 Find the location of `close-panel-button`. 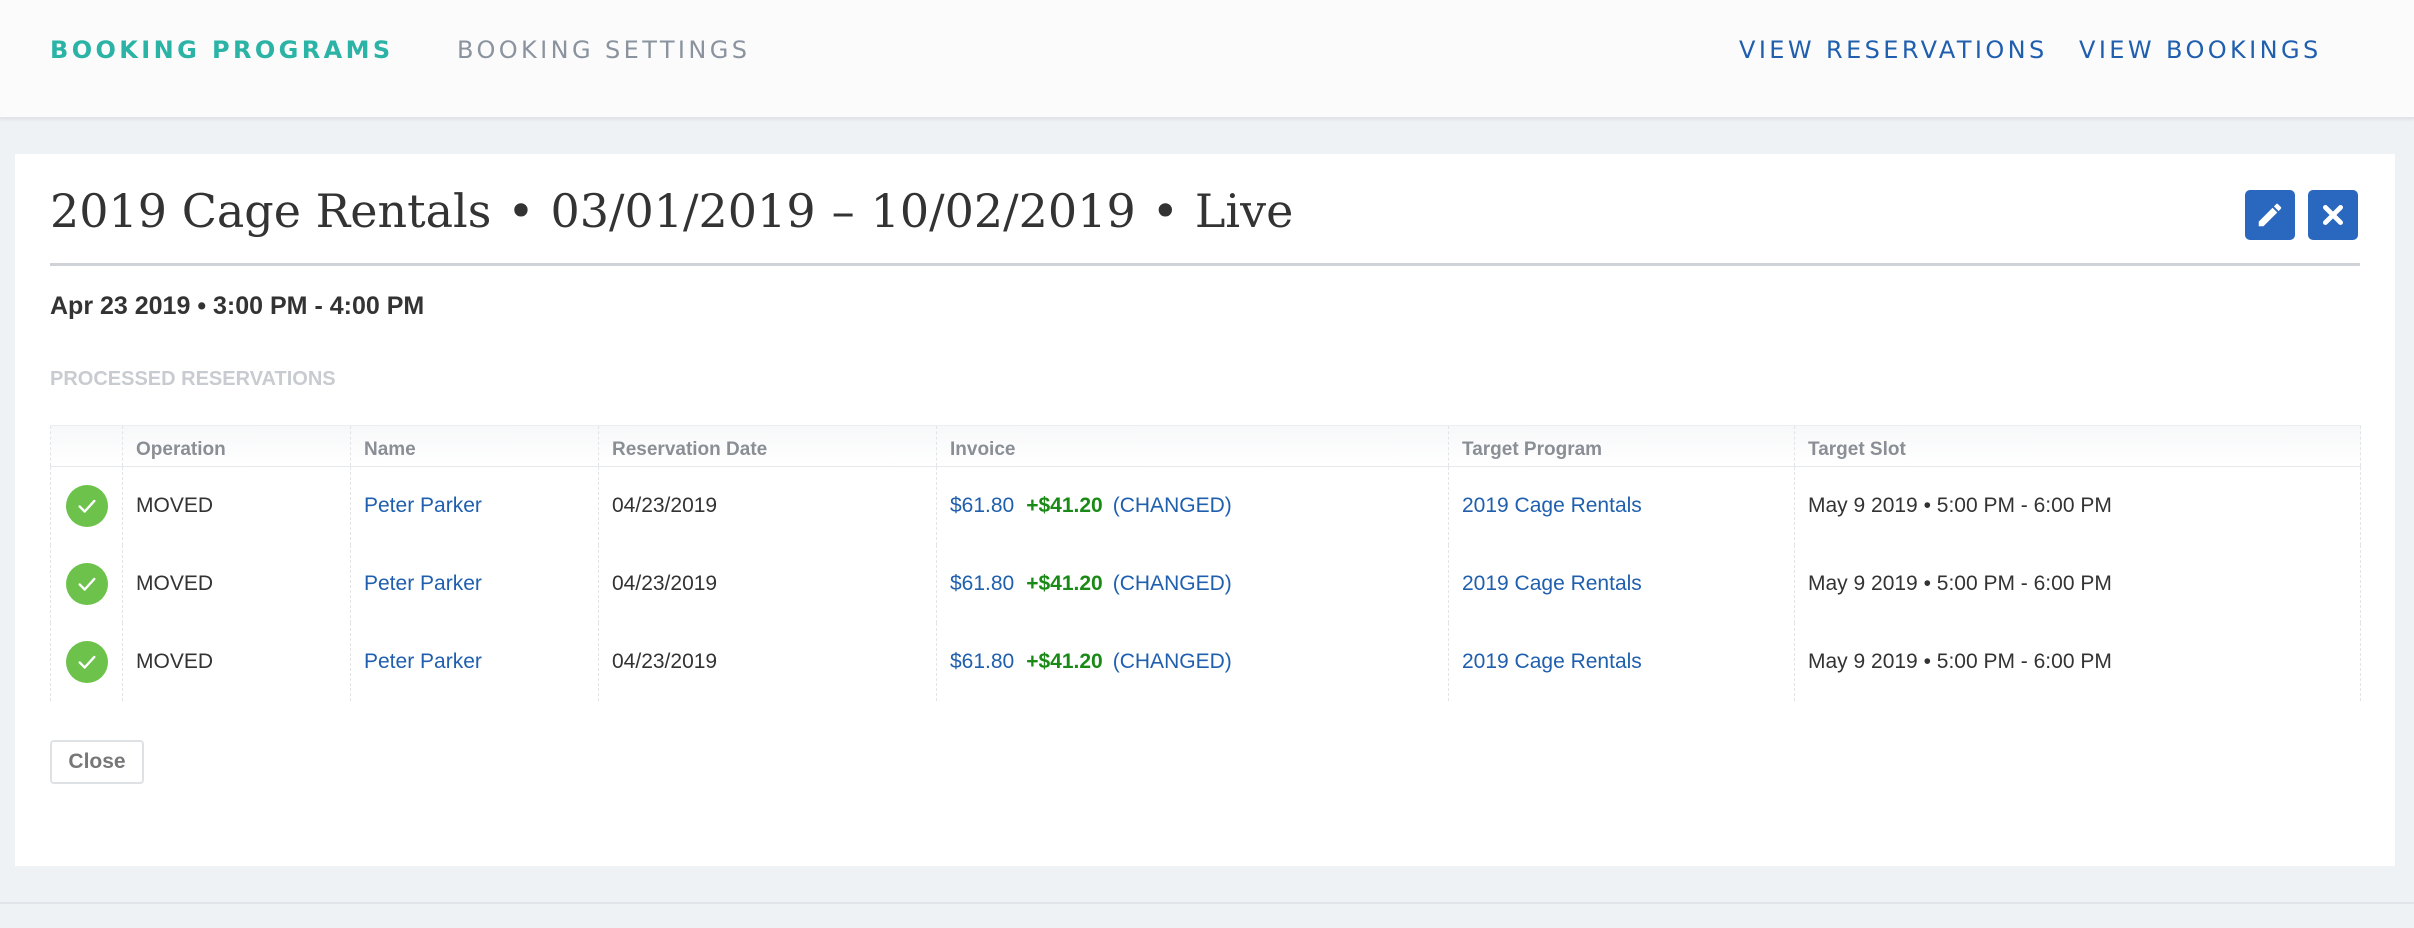

close-panel-button is located at coordinates (2333, 215).